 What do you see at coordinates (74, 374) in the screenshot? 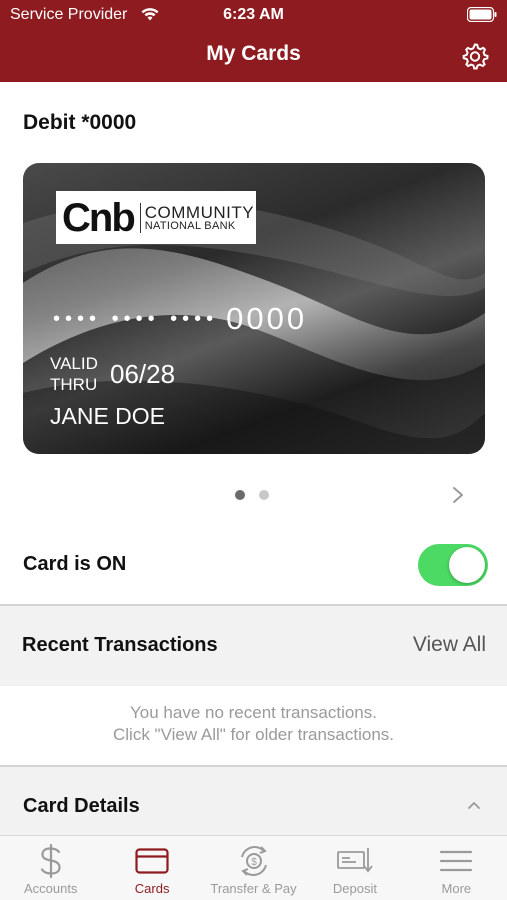
I see `valid-thru-label: VALID THRU` at bounding box center [74, 374].